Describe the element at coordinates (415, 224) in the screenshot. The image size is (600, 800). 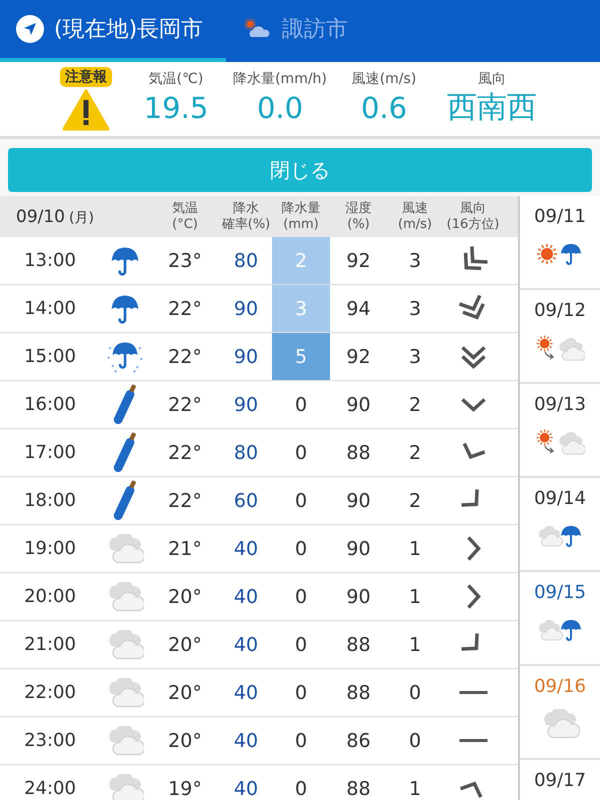
I see `column-unit: (m/s)` at that location.